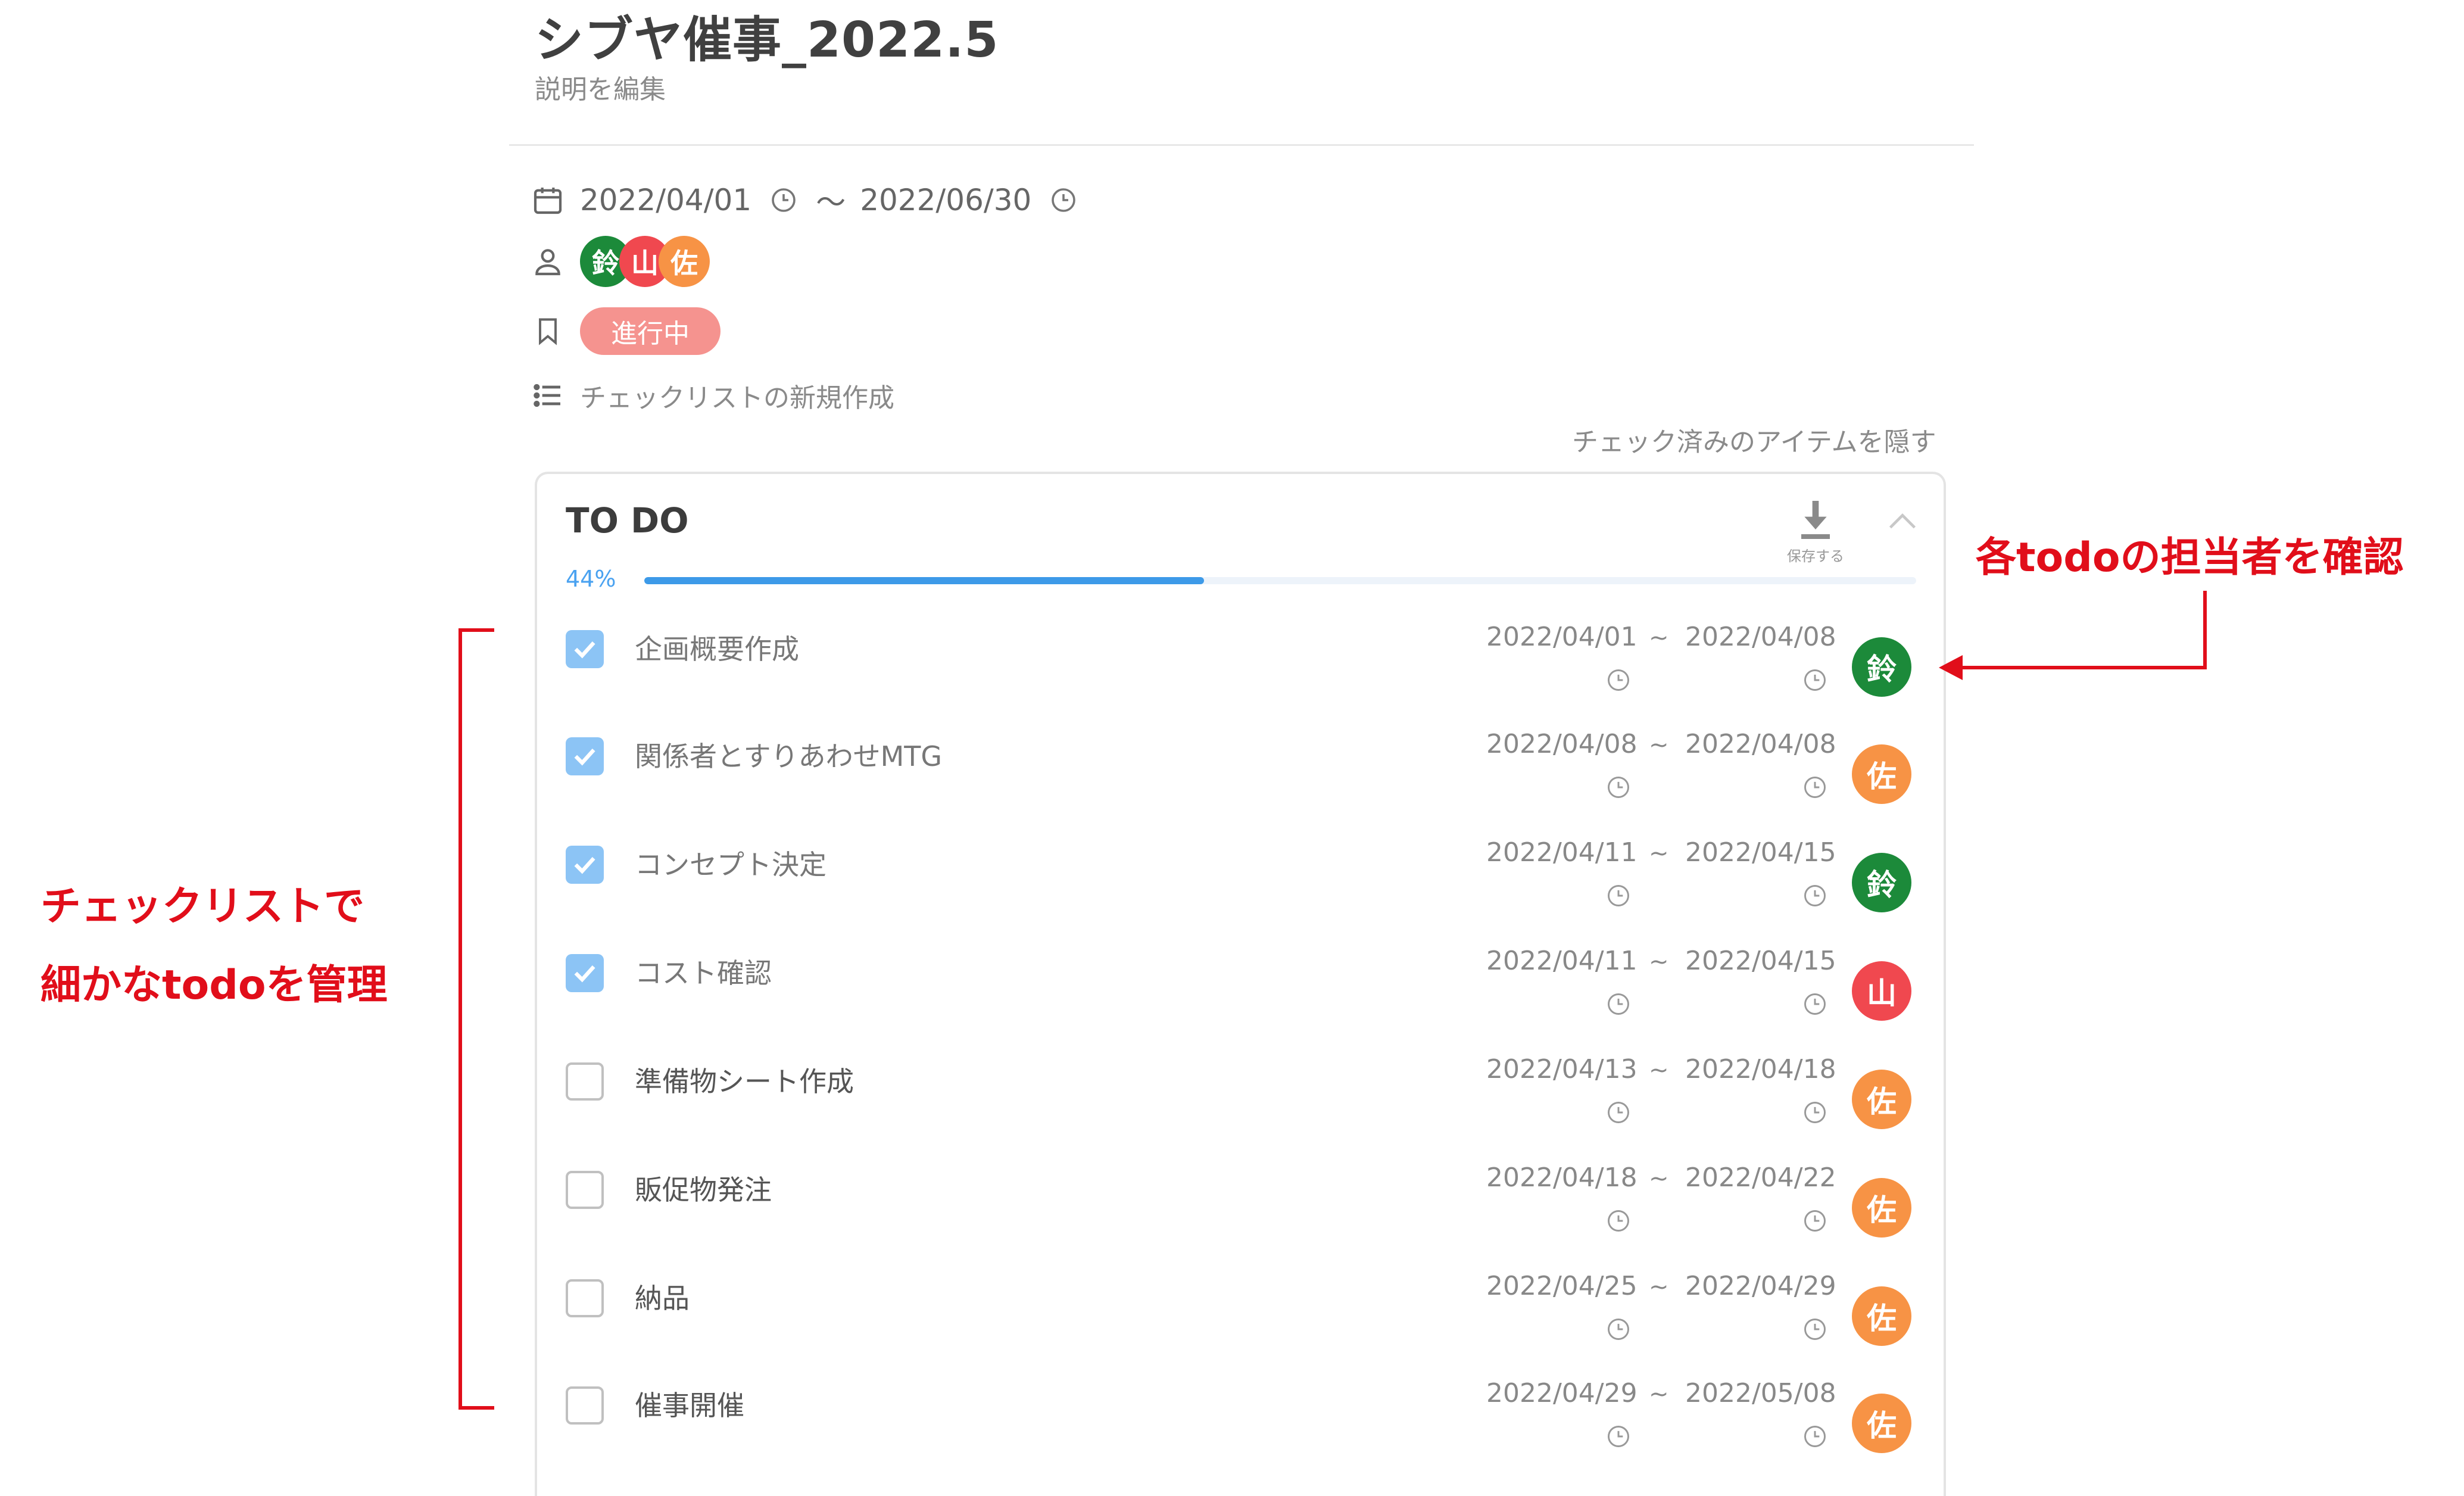  Describe the element at coordinates (1244, 1103) in the screenshot. I see `task-row: 準備物シート作成 2022/04/13 ~ 2022/04/18 佐` at that location.